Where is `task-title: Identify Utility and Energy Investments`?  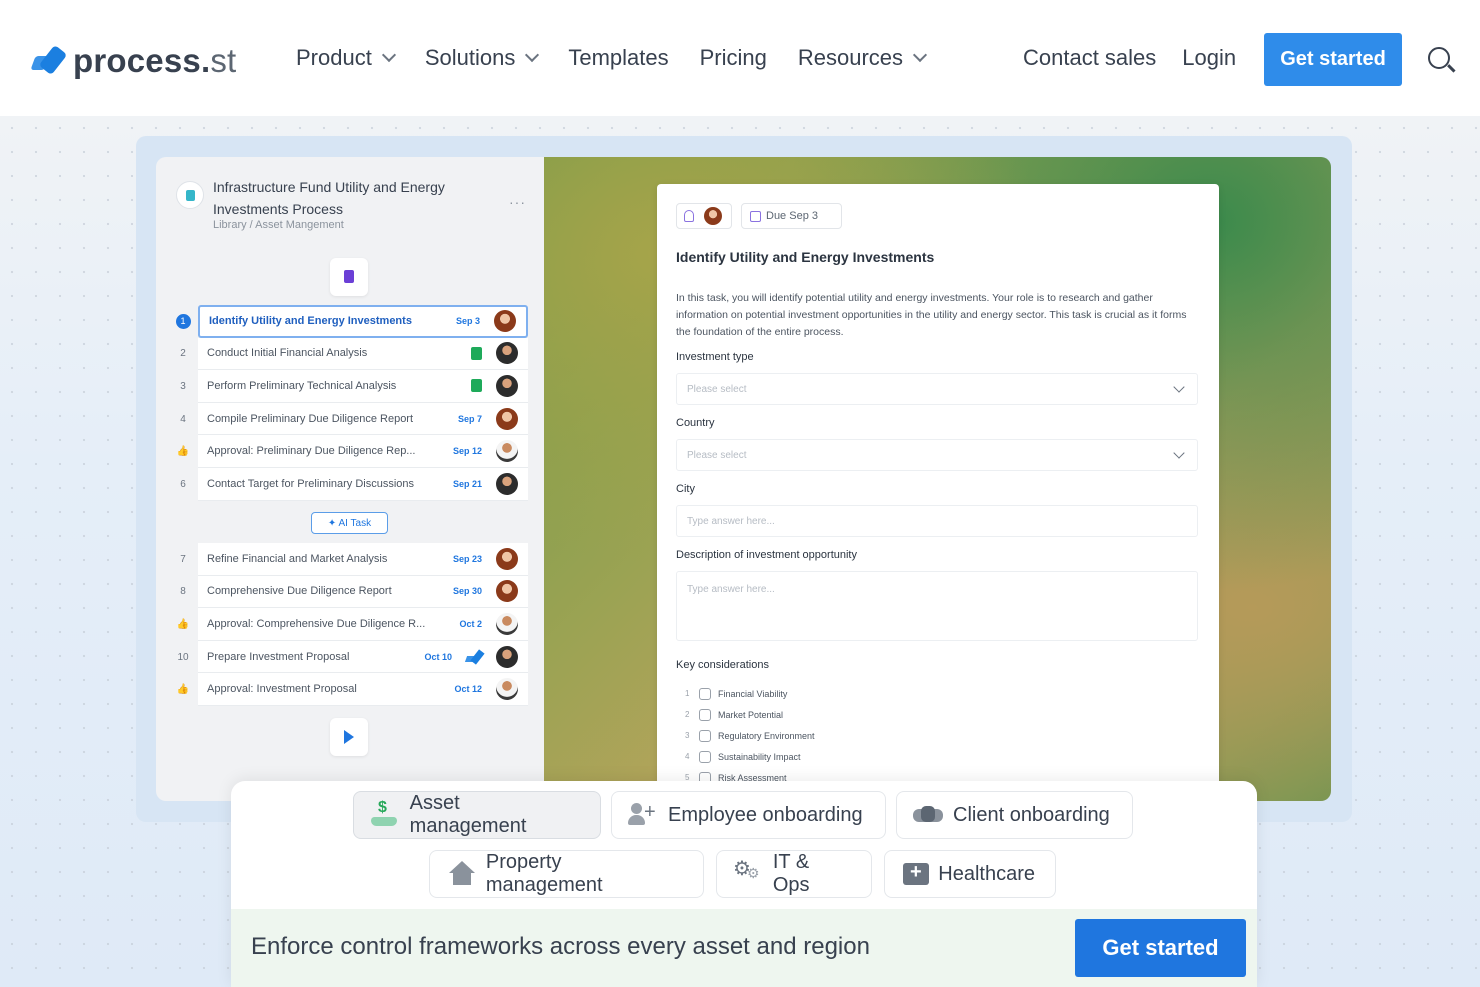
task-title: Identify Utility and Energy Investments is located at coordinates (805, 257).